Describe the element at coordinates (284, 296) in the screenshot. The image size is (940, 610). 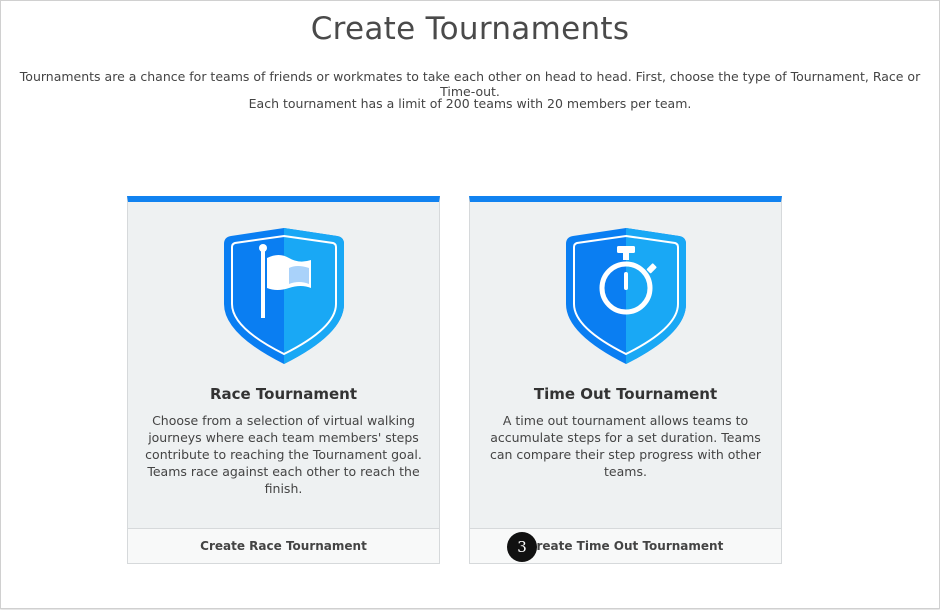
I see `flag-shield-icon` at that location.